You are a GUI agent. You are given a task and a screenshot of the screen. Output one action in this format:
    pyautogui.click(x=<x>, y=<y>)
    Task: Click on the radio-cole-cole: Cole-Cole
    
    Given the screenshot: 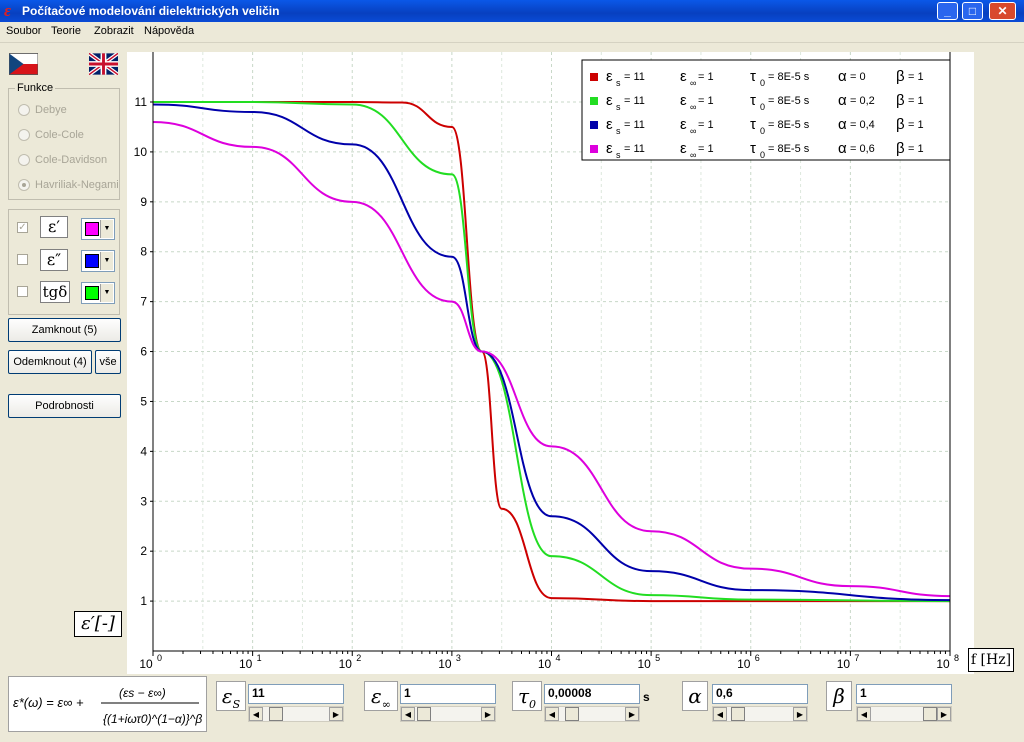 What is the action you would take?
    pyautogui.click(x=51, y=135)
    